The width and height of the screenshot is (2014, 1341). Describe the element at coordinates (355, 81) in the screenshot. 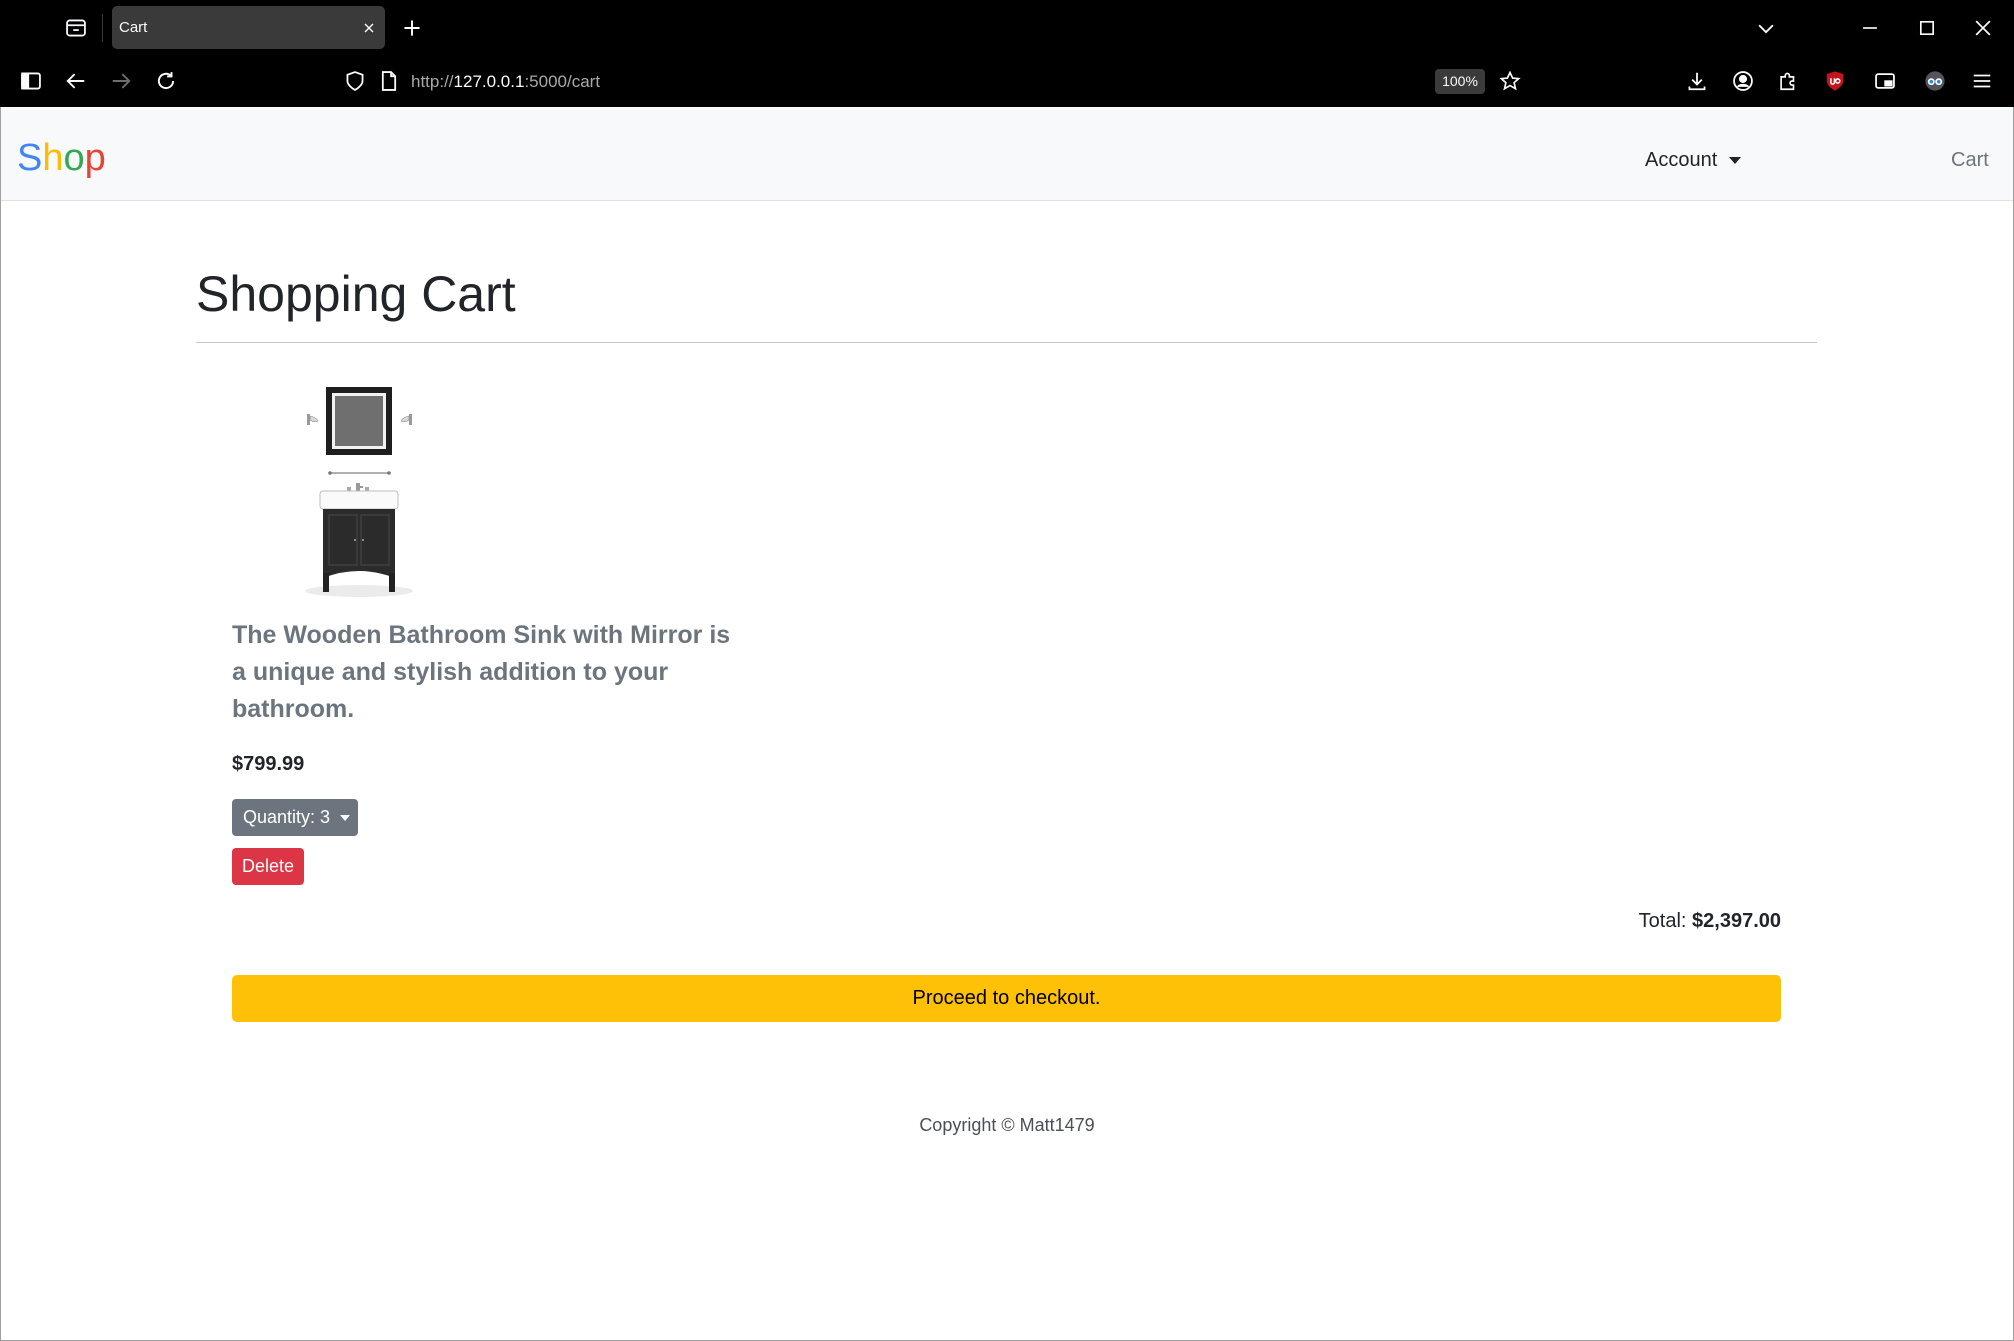

I see `shield-icon` at that location.